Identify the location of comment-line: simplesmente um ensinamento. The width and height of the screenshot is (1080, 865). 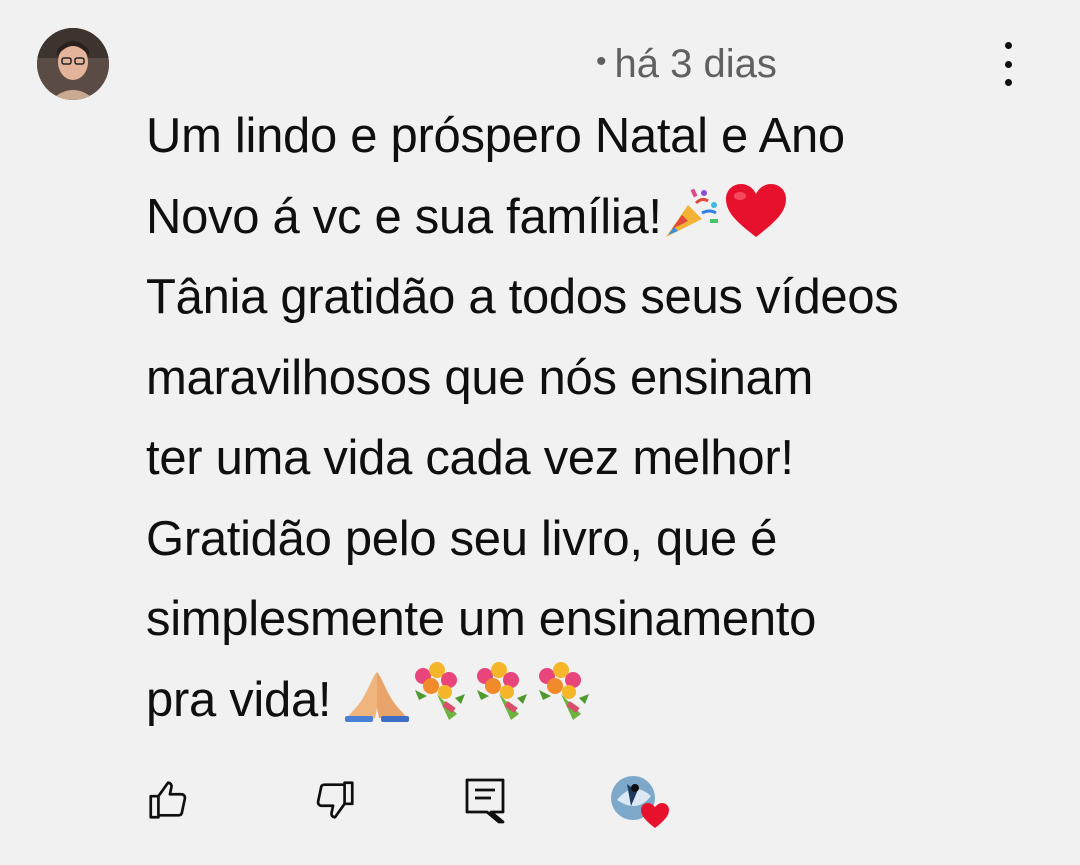
(596, 619).